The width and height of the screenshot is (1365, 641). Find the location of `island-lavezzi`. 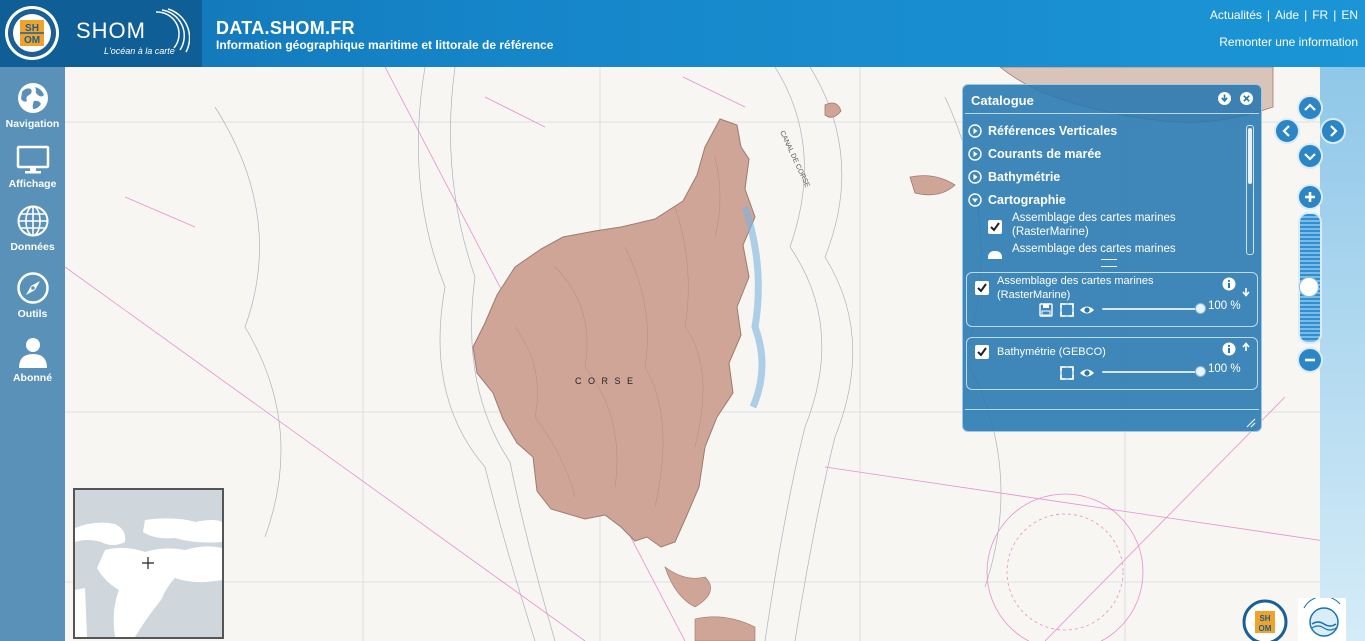

island-lavezzi is located at coordinates (687, 587).